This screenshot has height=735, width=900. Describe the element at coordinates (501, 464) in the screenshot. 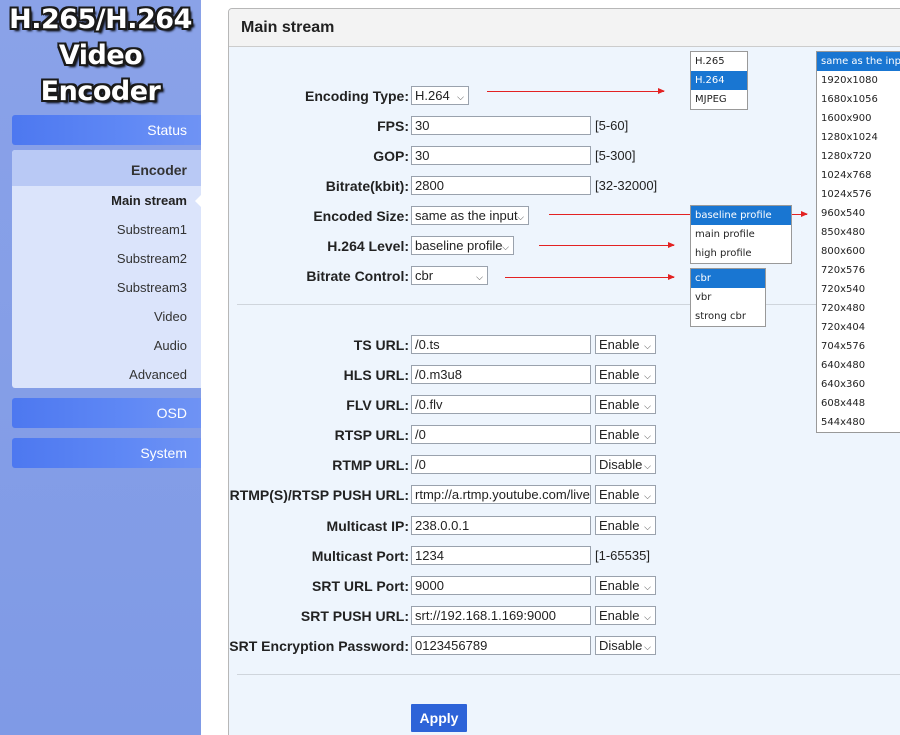

I see `rtmp-url-input: /0` at that location.